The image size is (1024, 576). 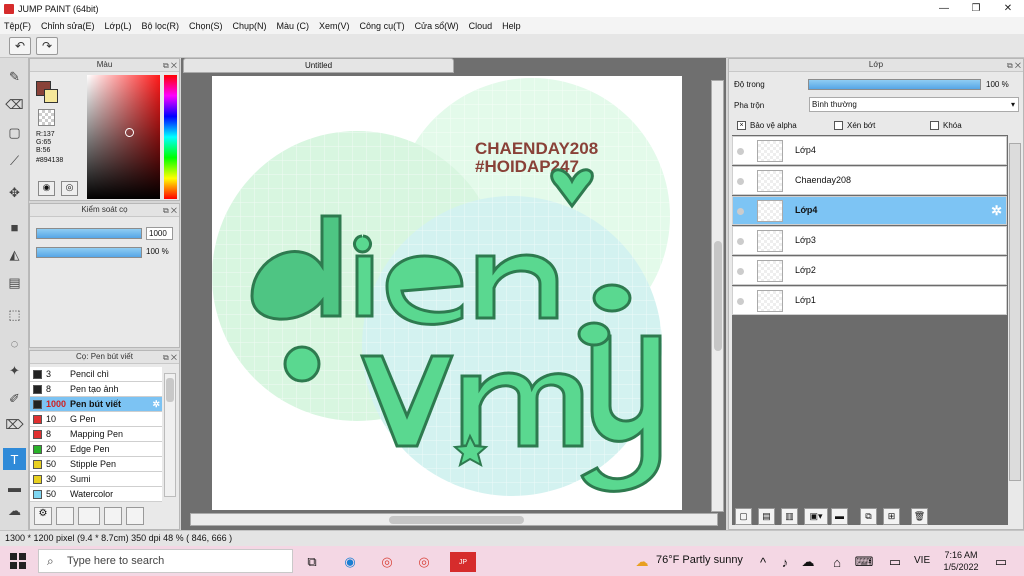 I want to click on brush-item: 20 Edge Pen, so click(x=96, y=449).